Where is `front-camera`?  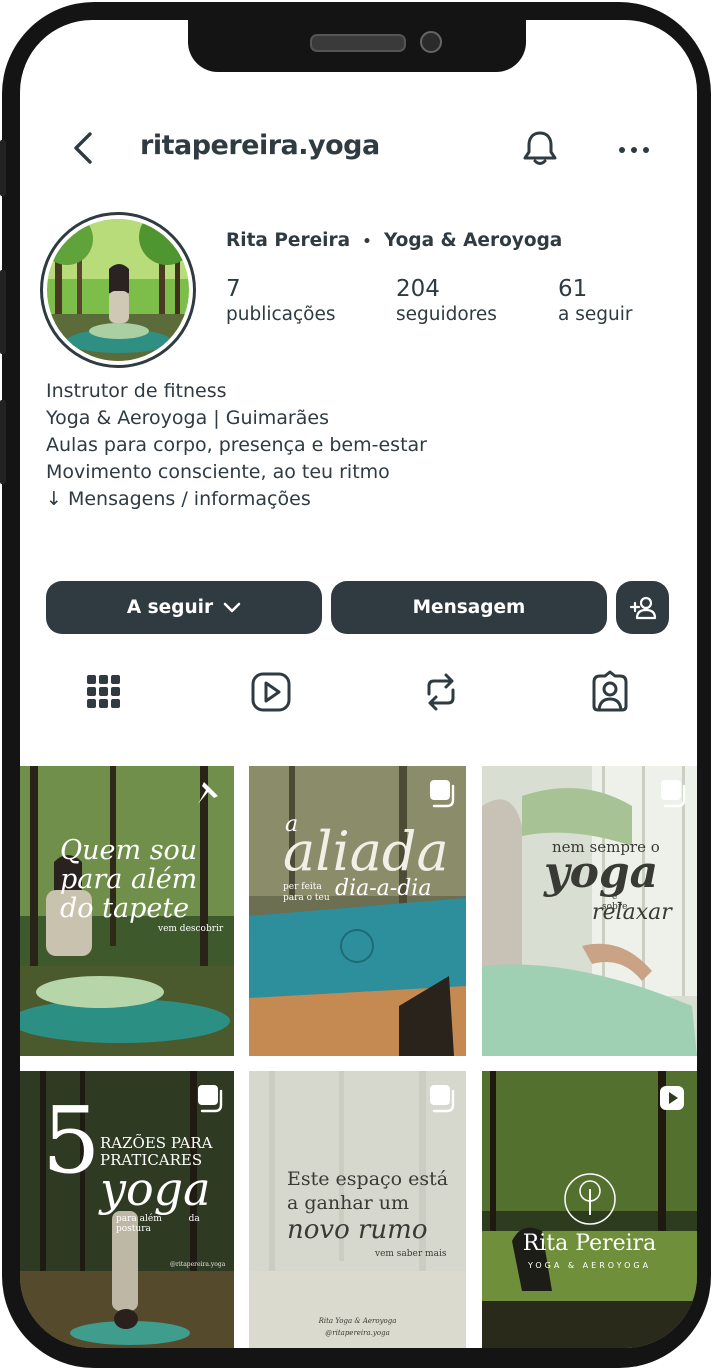 front-camera is located at coordinates (431, 42).